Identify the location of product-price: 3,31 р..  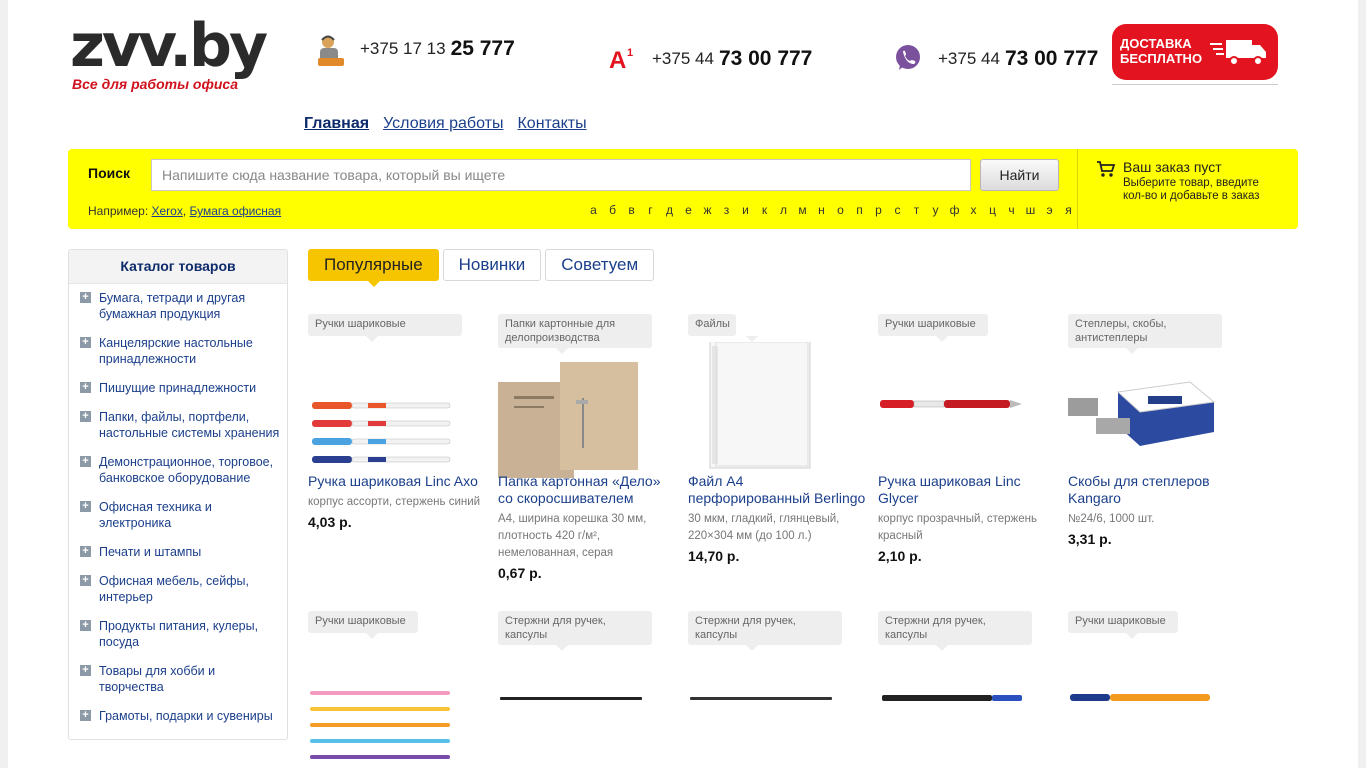
(1090, 539).